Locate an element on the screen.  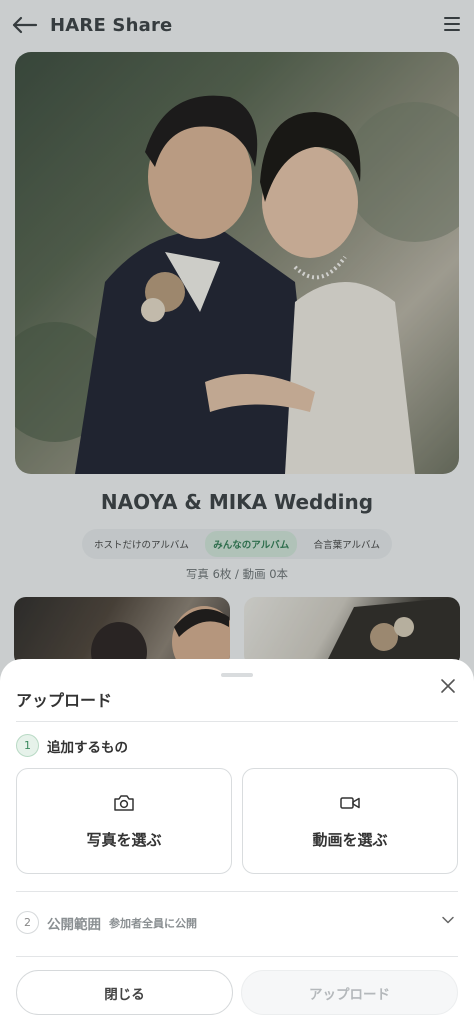
step-label: 追加するもの is located at coordinates (87, 747).